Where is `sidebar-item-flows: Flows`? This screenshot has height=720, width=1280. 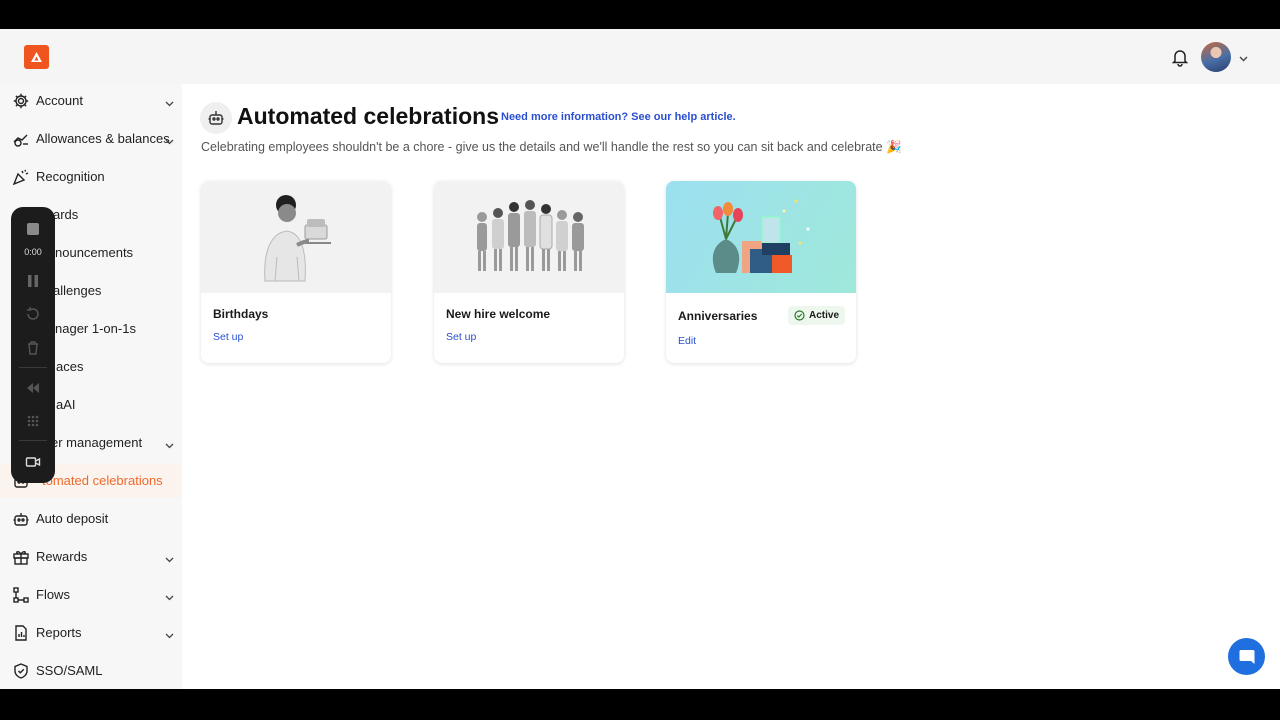 sidebar-item-flows: Flows is located at coordinates (91, 595).